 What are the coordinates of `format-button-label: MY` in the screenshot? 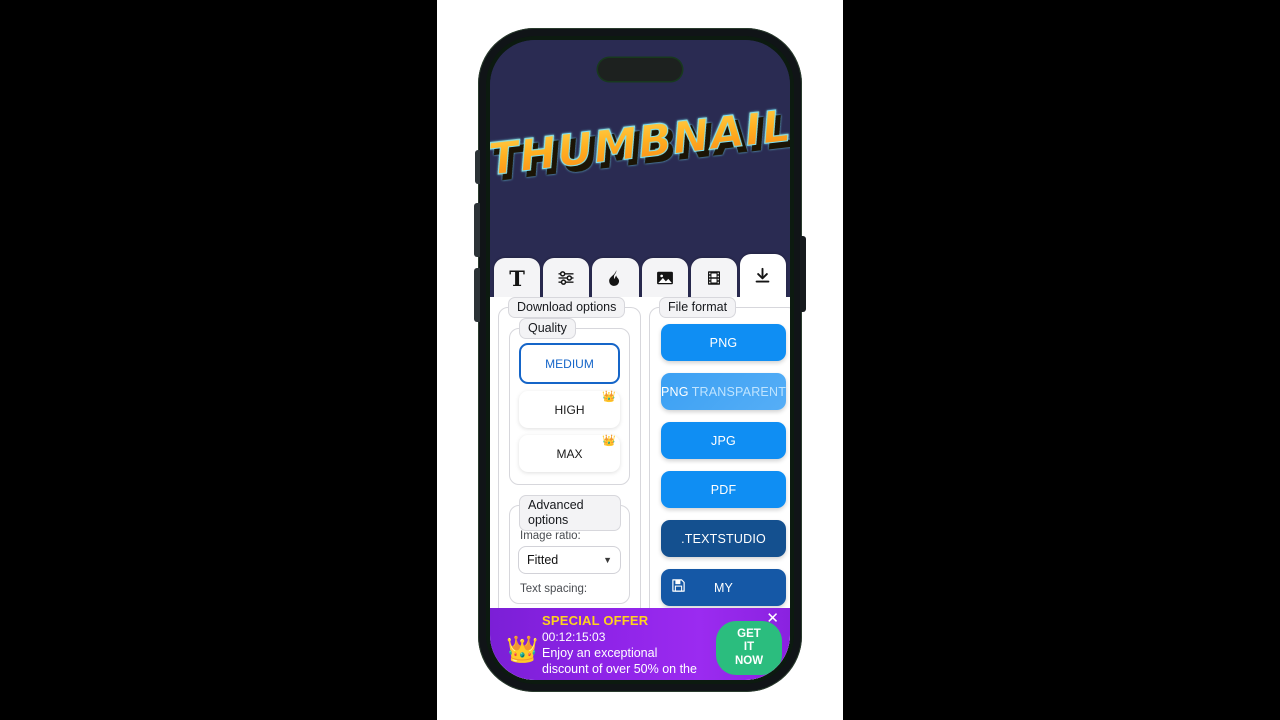 It's located at (723, 587).